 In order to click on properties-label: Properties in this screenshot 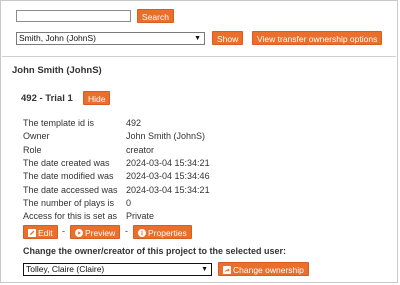, I will do `click(167, 233)`.